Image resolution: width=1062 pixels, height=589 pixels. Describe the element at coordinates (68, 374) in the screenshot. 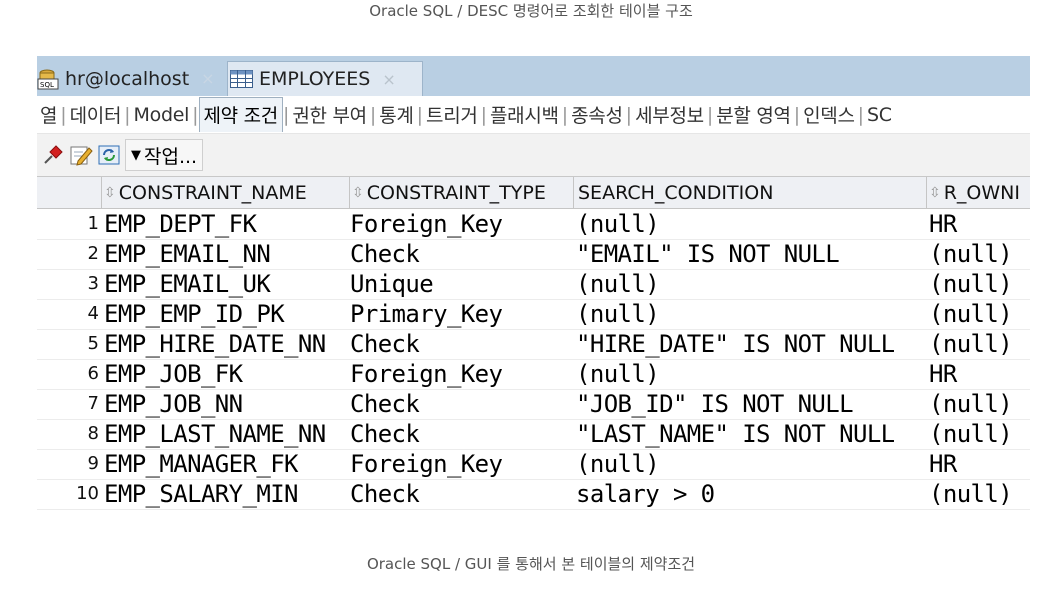

I see `row-number: 6` at that location.